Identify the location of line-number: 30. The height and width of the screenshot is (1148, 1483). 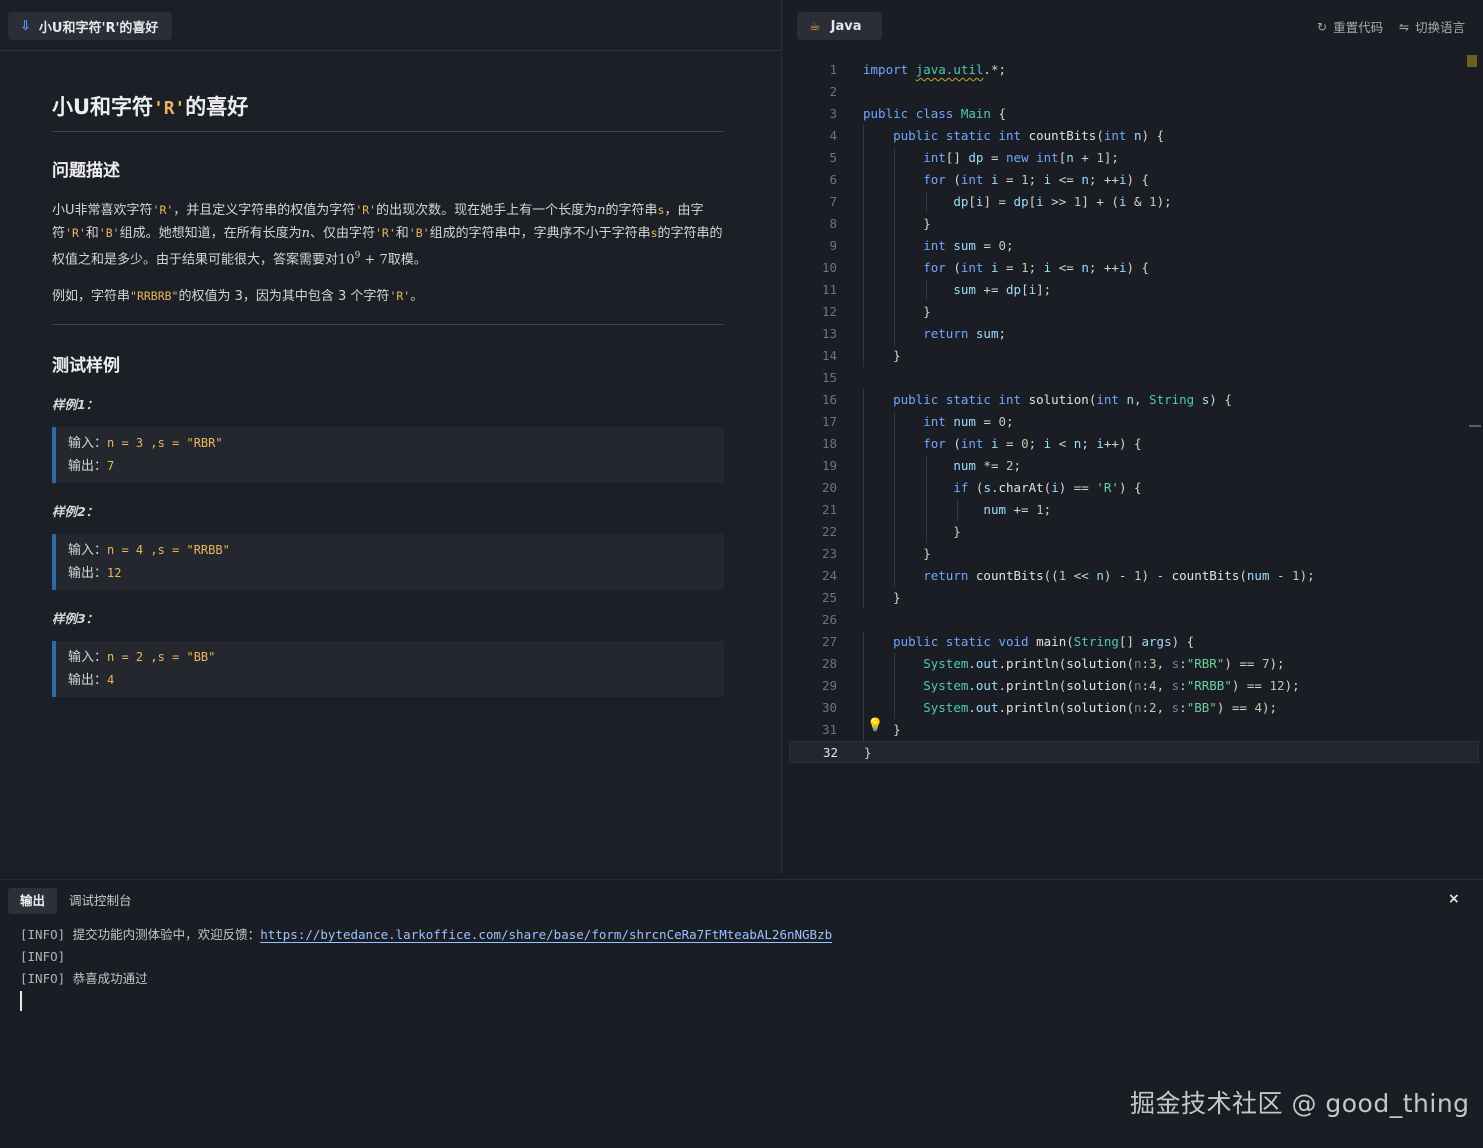
(829, 707).